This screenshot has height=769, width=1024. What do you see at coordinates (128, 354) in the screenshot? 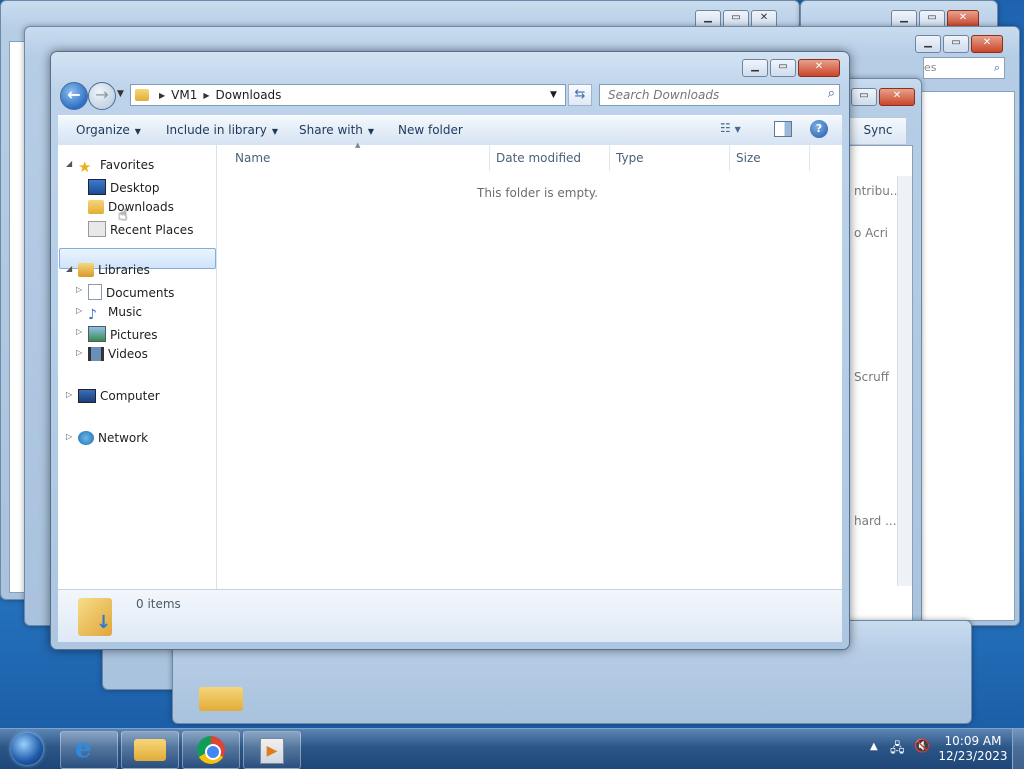
I see `videos-label: Videos` at bounding box center [128, 354].